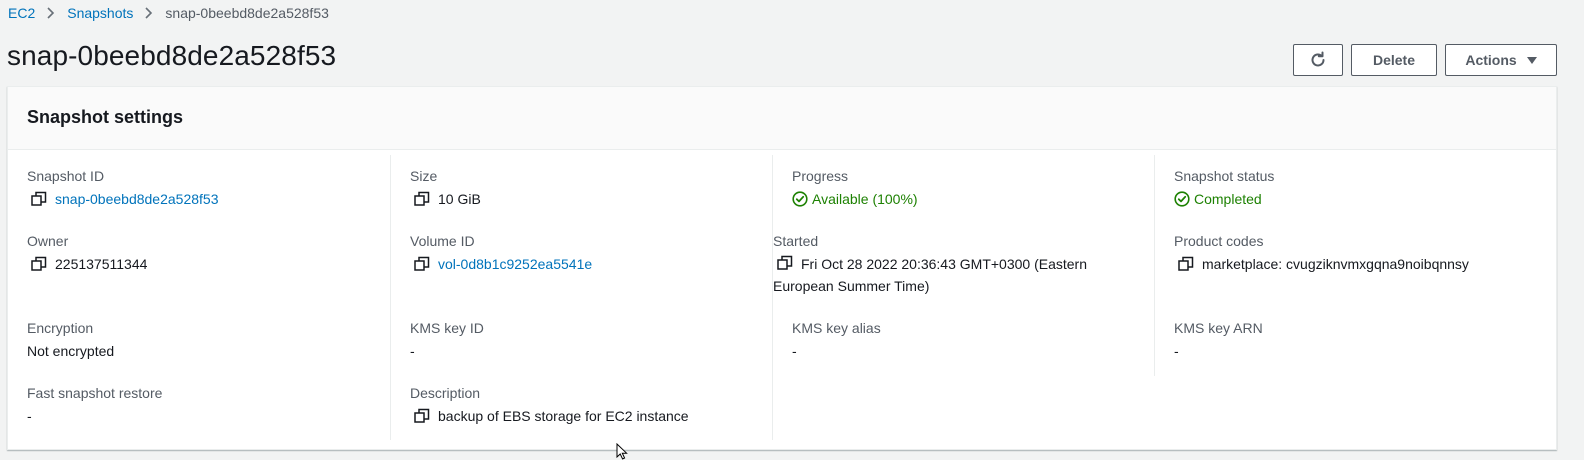  I want to click on field-size: Size 10 GiB, so click(445, 188).